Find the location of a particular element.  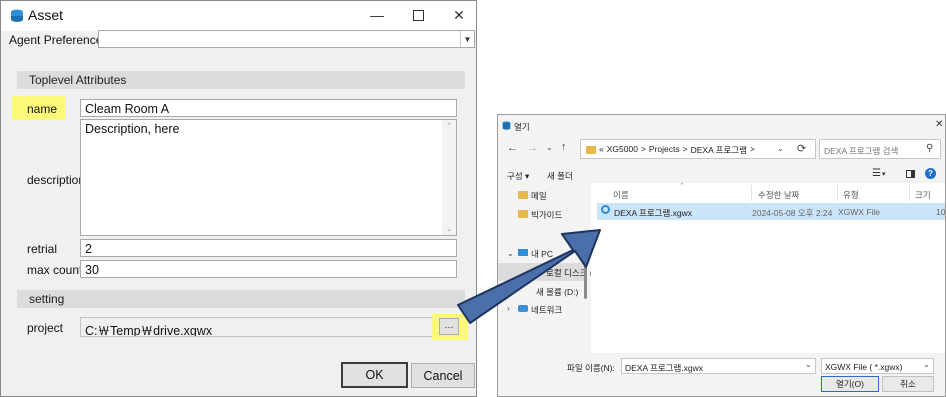

chevron-down-icon: ▾ is located at coordinates (884, 174).